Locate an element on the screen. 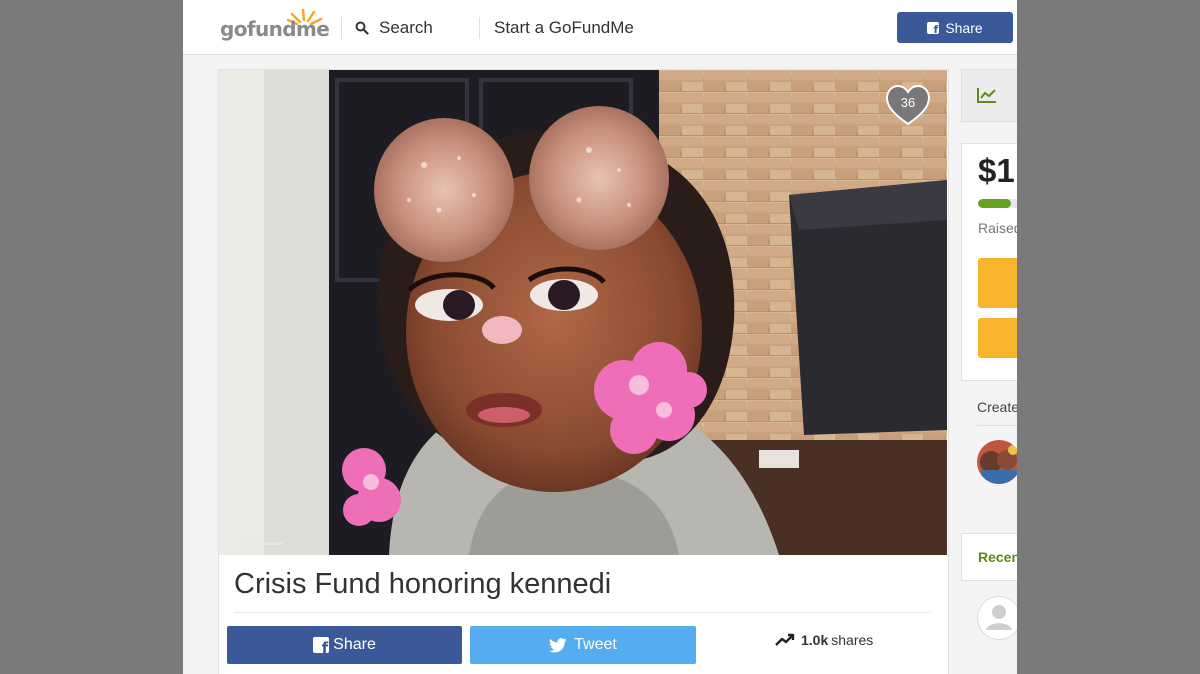  progress-fill is located at coordinates (994, 203).